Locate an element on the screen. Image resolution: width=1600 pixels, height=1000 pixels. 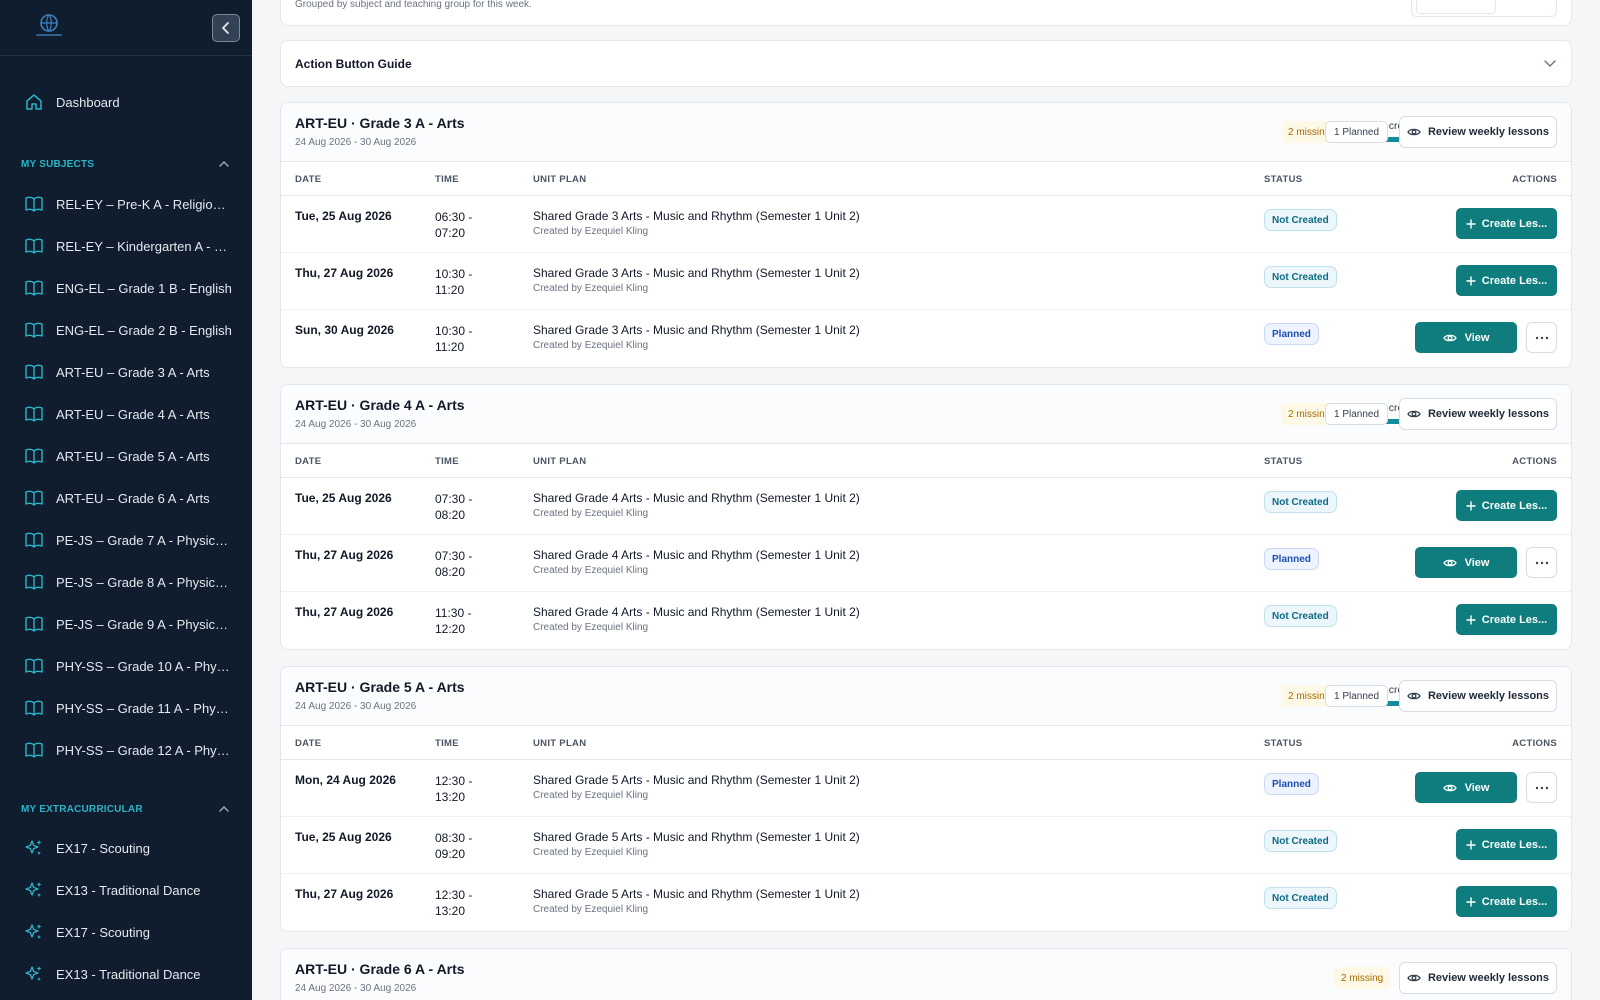
sidebar-item-subject: PE-JS – Grade 8 A - Physical Education is located at coordinates (126, 582).